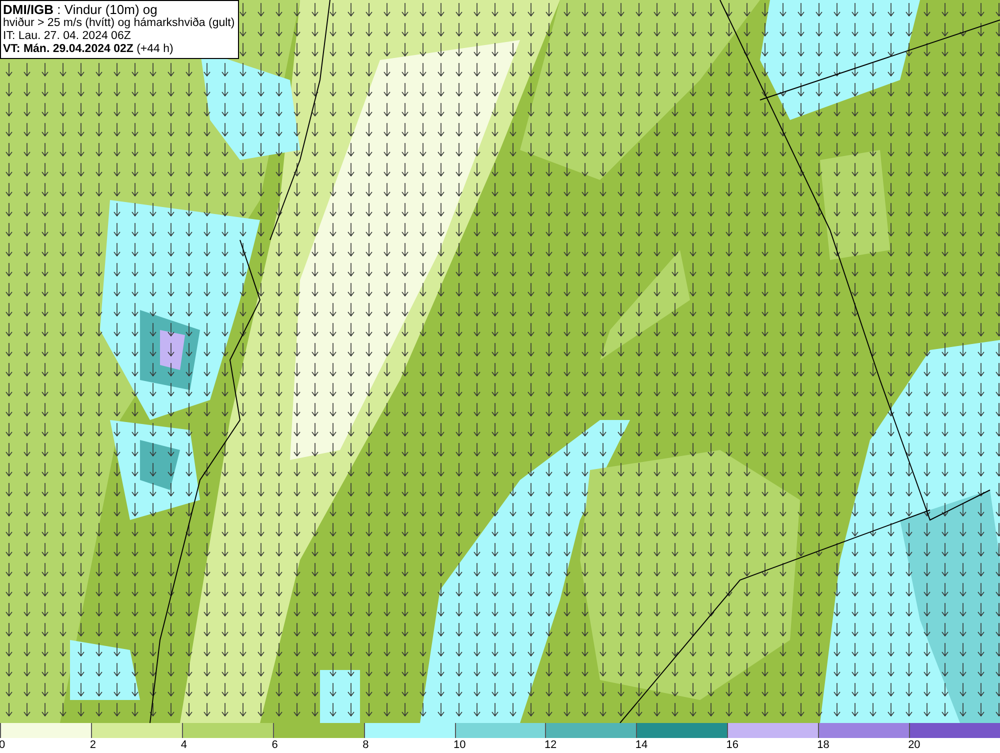  Describe the element at coordinates (93, 745) in the screenshot. I see `legend-tick-label: 2` at that location.